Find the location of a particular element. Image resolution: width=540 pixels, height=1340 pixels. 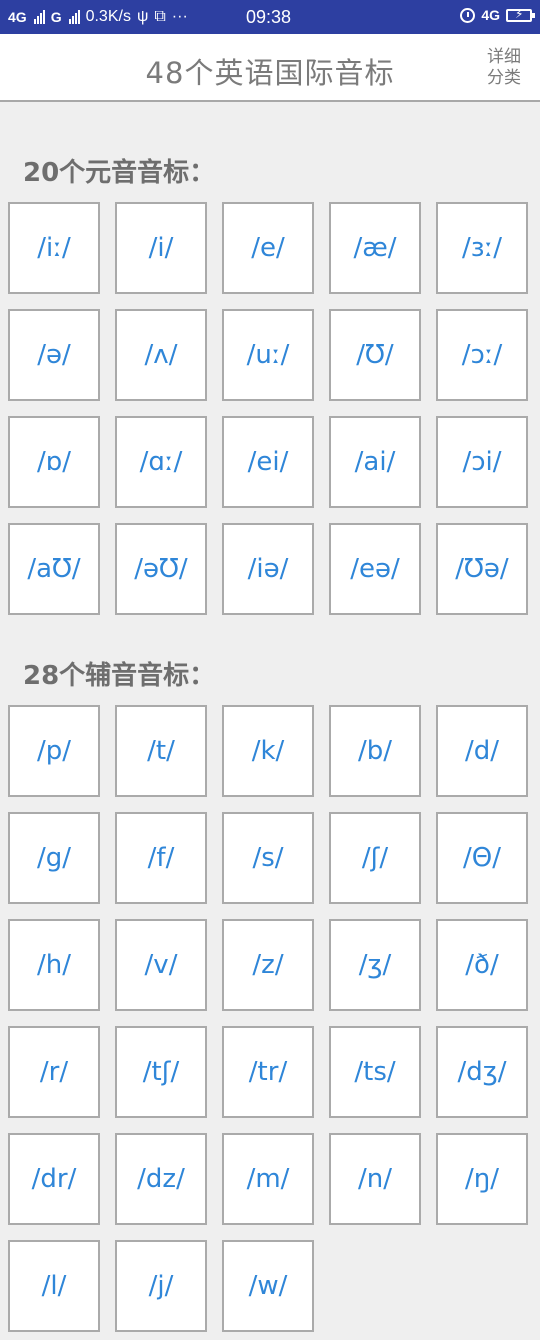

vowel-symbol-button: /Ʊ/ is located at coordinates (375, 355).